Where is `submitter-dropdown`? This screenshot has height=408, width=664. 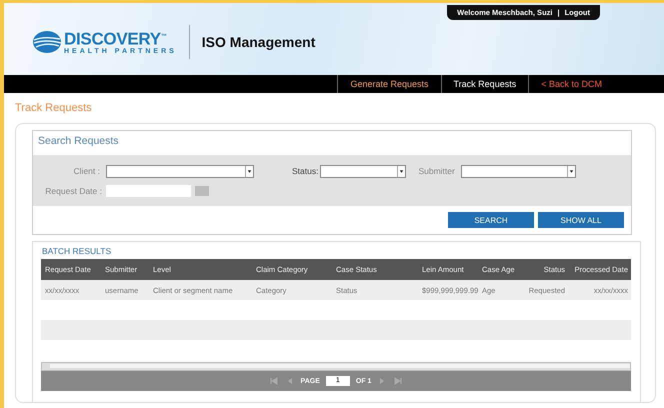 submitter-dropdown is located at coordinates (518, 171).